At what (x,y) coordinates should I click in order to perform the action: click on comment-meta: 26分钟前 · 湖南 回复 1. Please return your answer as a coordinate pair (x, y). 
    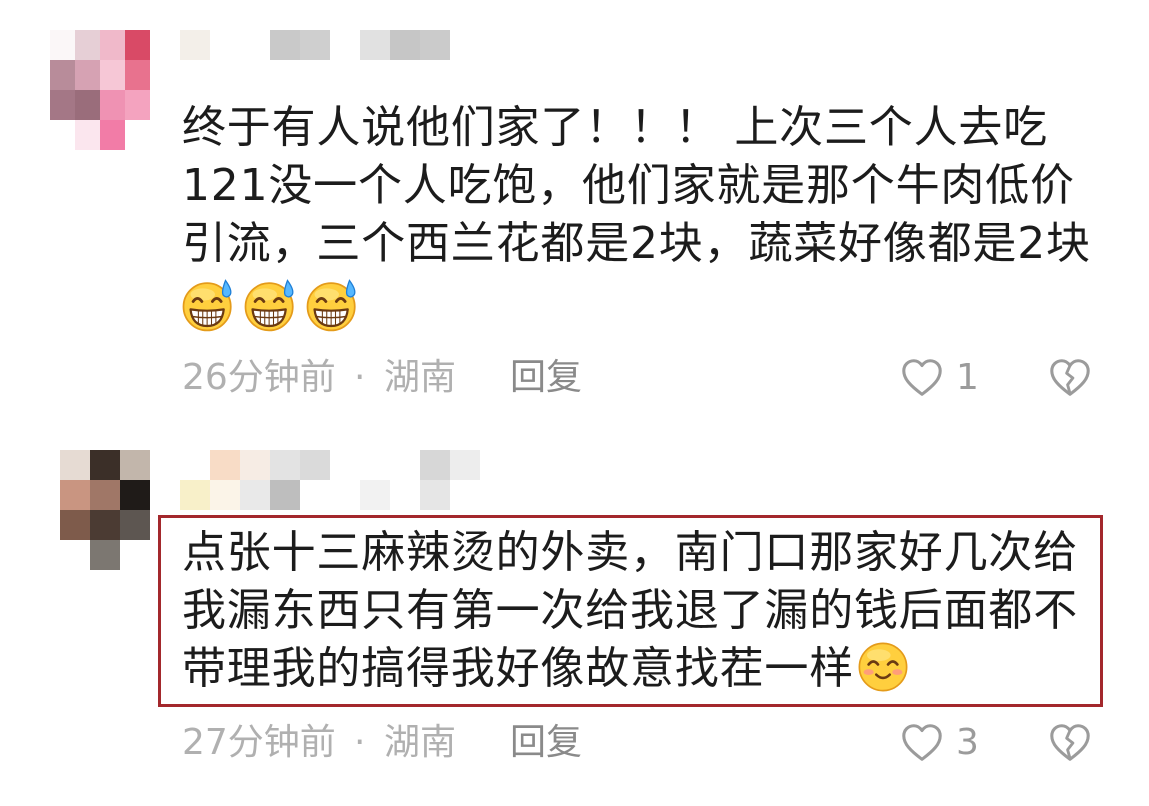
    Looking at the image, I should click on (574, 378).